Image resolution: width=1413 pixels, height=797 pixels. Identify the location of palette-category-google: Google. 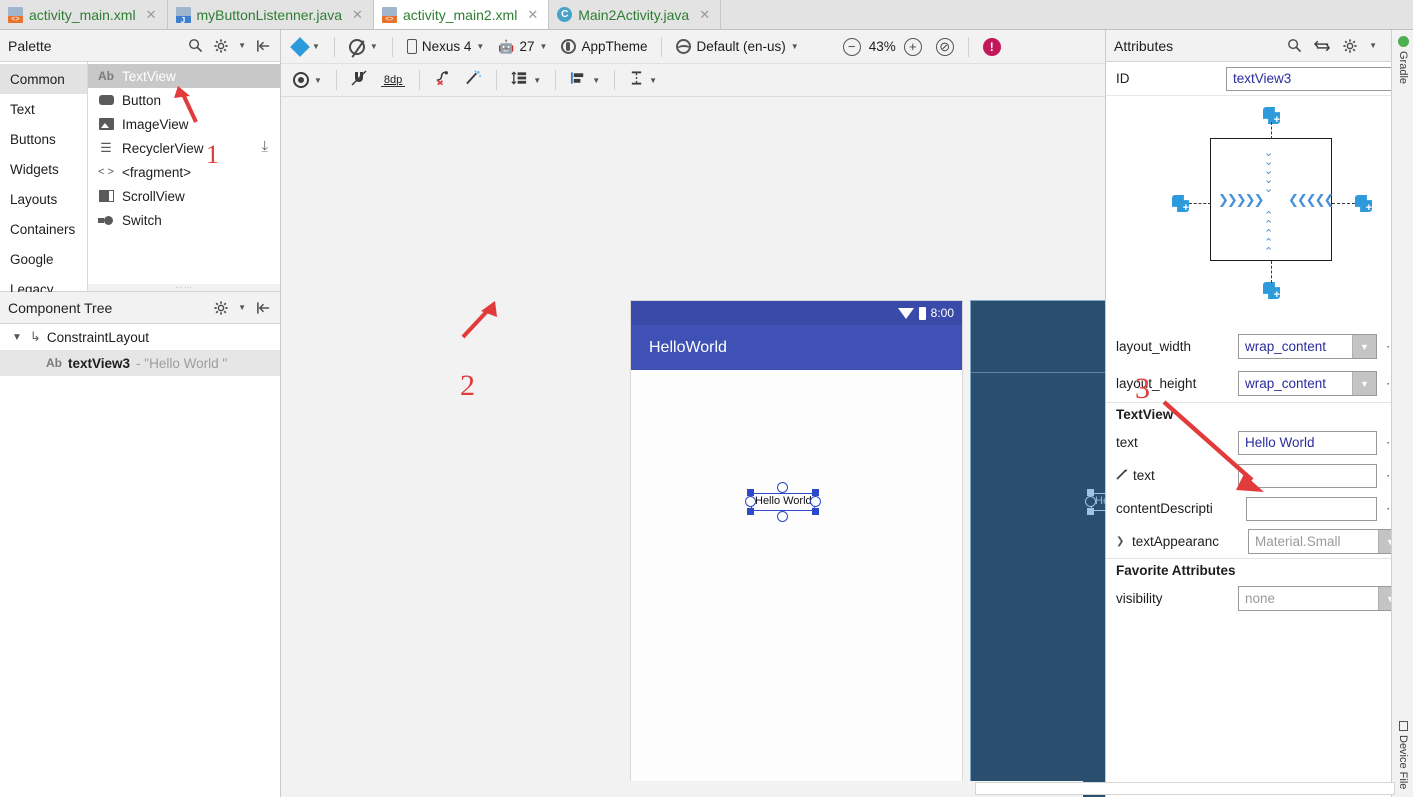
(43, 259).